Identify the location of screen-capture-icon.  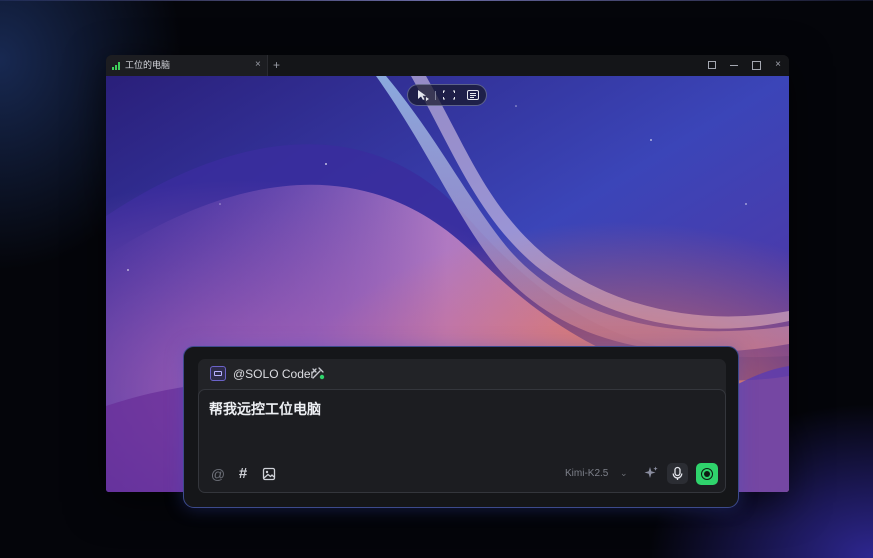
(449, 95).